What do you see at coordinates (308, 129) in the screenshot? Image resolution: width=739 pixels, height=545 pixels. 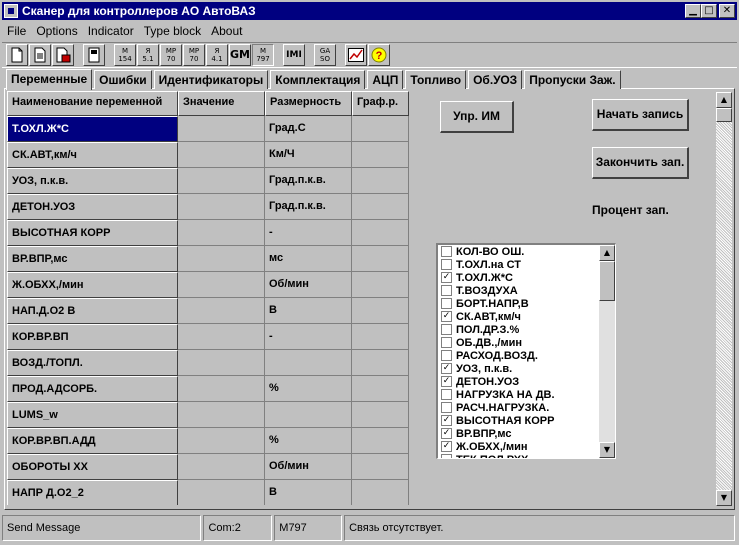 I see `grid-cell-unit: Град.С` at bounding box center [308, 129].